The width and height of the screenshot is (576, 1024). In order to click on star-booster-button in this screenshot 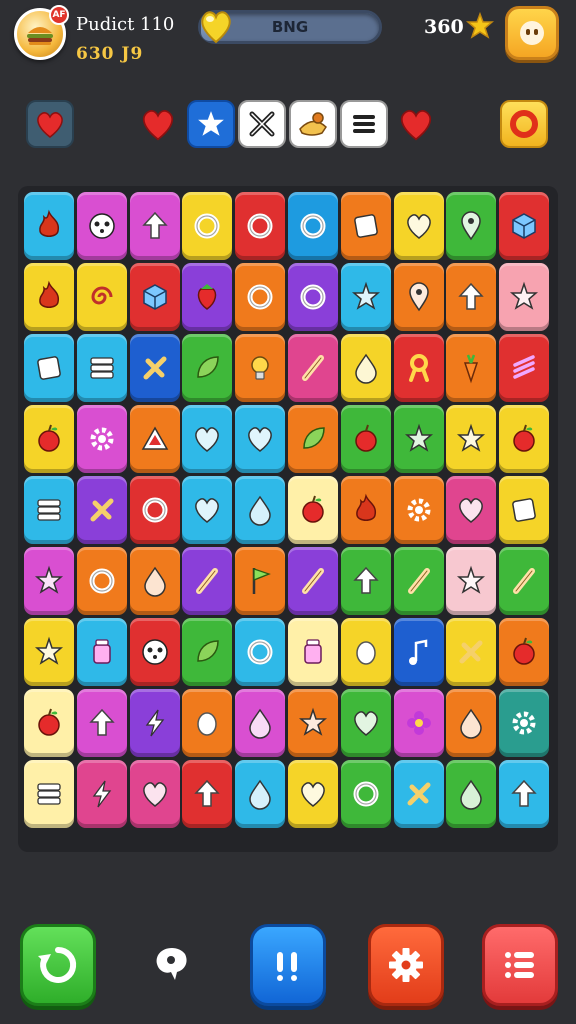, I will do `click(211, 124)`.